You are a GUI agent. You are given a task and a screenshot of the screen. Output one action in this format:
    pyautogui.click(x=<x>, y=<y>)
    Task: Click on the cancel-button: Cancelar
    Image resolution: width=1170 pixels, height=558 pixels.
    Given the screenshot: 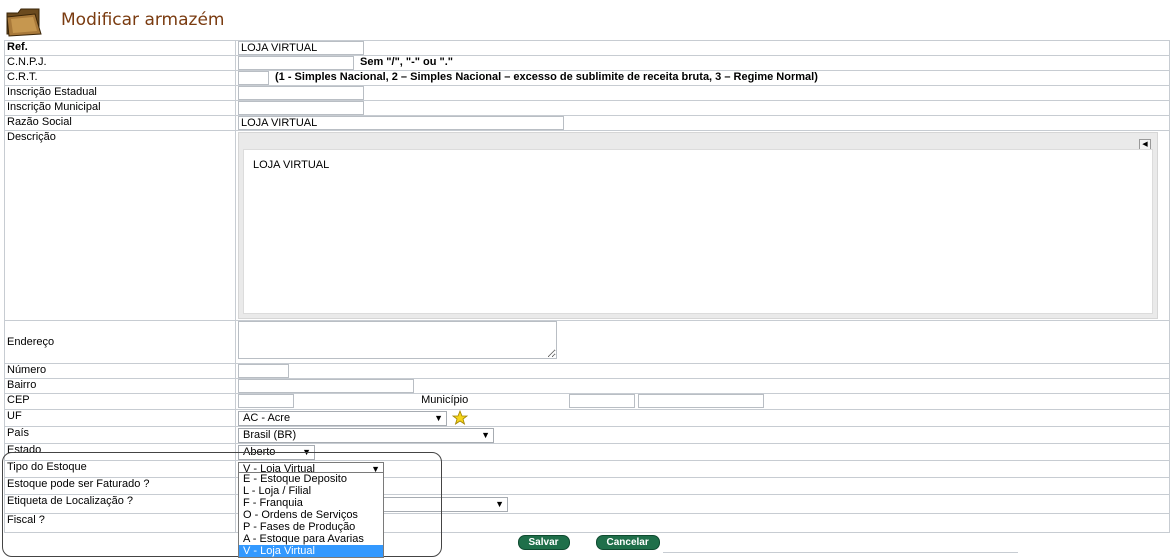 What is the action you would take?
    pyautogui.click(x=627, y=542)
    